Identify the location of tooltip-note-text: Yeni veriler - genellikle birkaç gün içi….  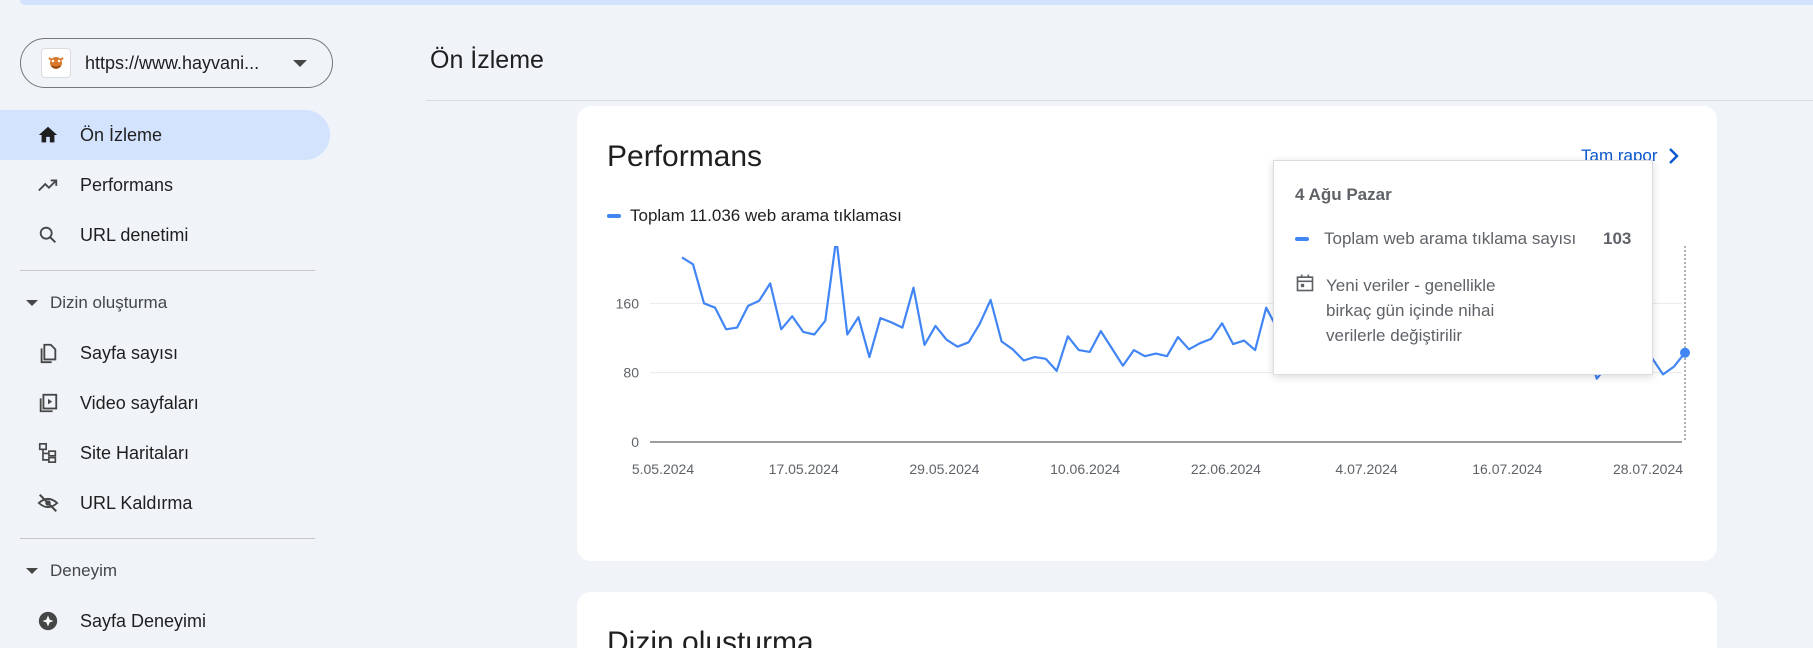
(1411, 310).